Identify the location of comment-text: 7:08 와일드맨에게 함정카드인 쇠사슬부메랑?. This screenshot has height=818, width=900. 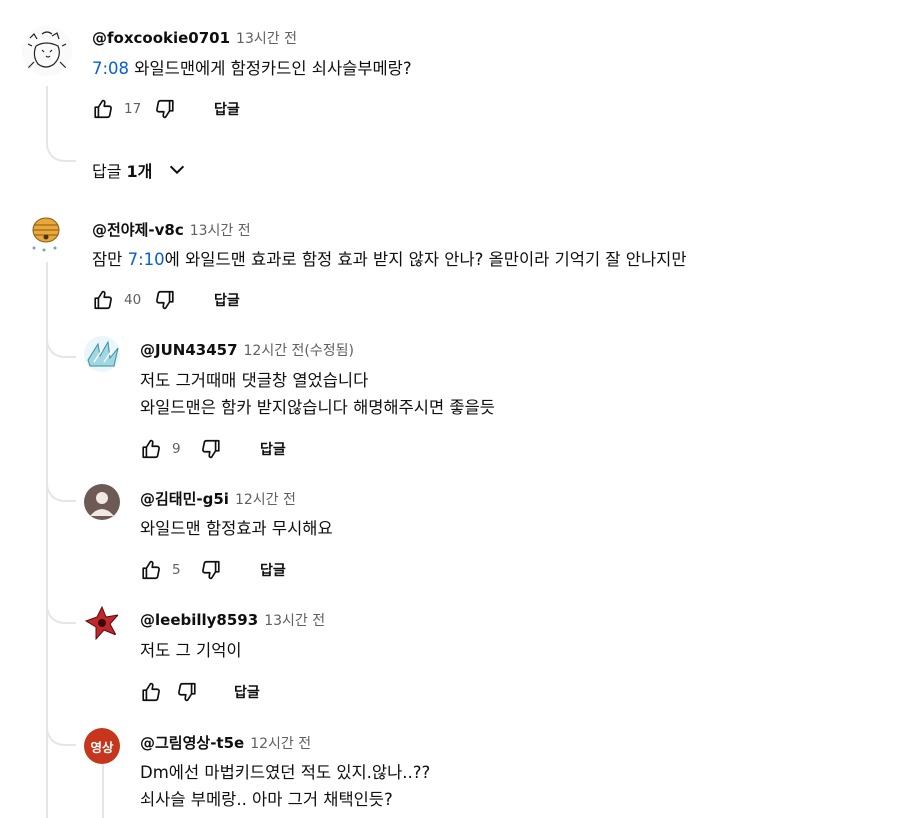
(252, 69).